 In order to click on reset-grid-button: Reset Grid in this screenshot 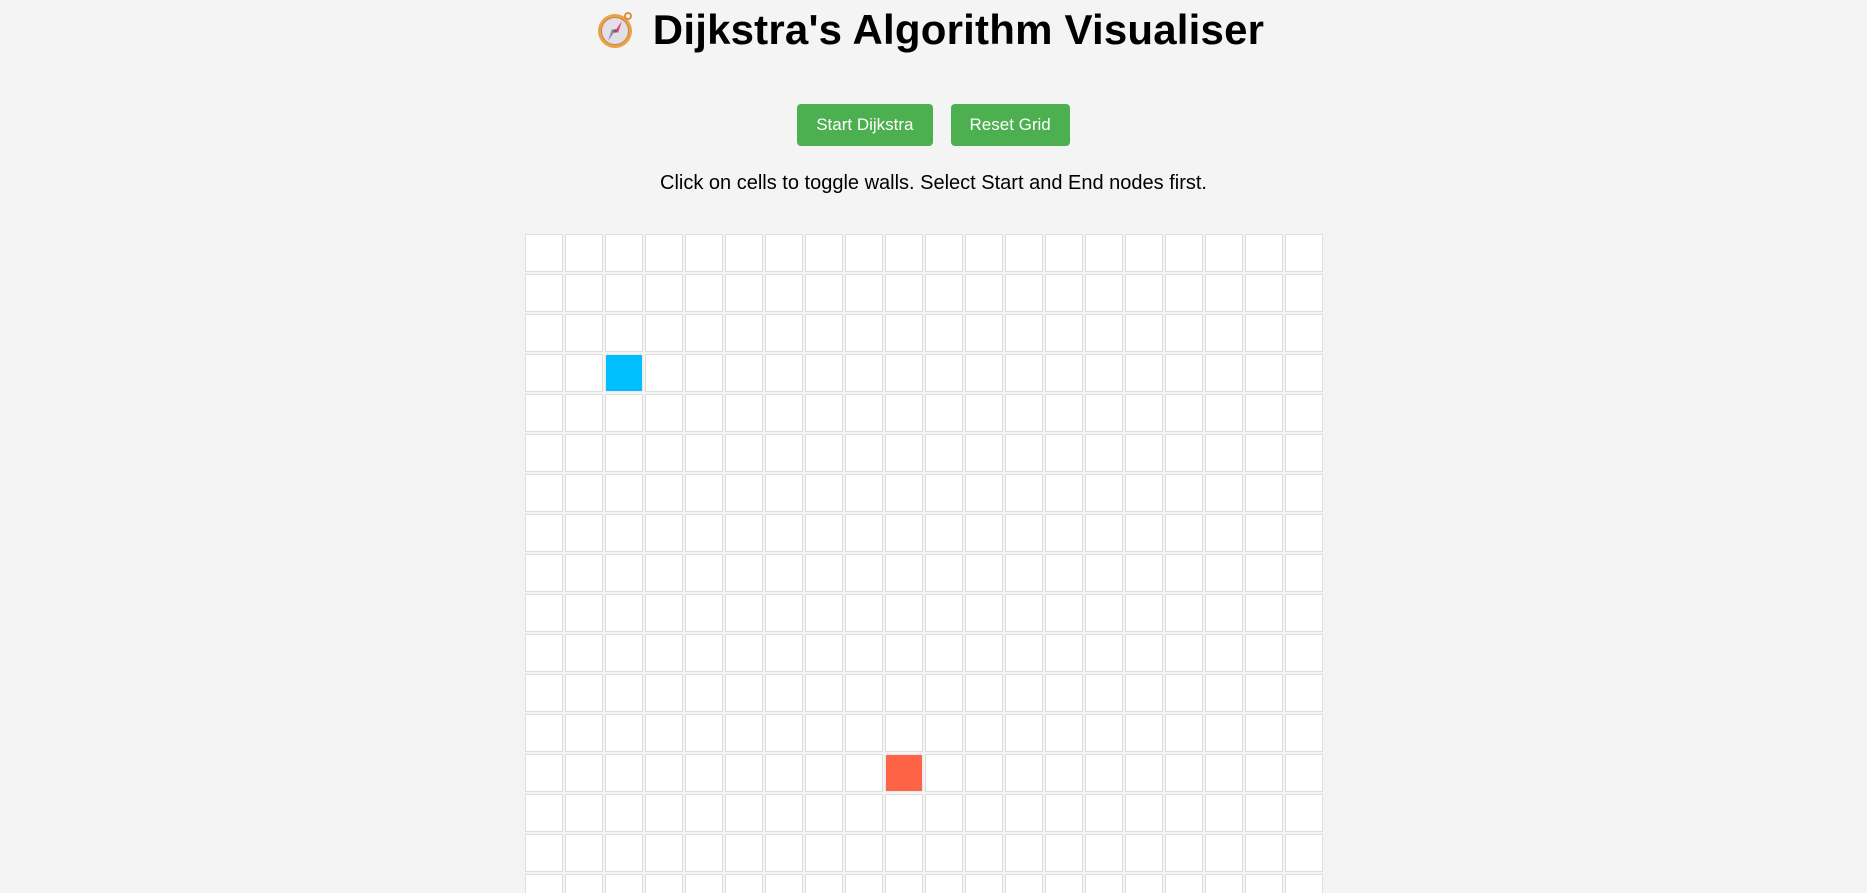, I will do `click(1010, 125)`.